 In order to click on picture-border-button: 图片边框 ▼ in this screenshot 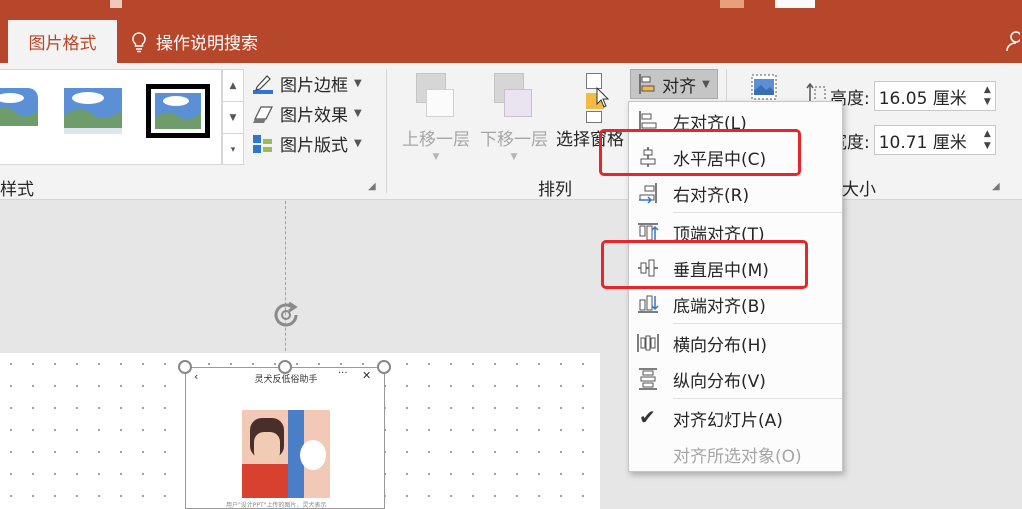, I will do `click(307, 83)`.